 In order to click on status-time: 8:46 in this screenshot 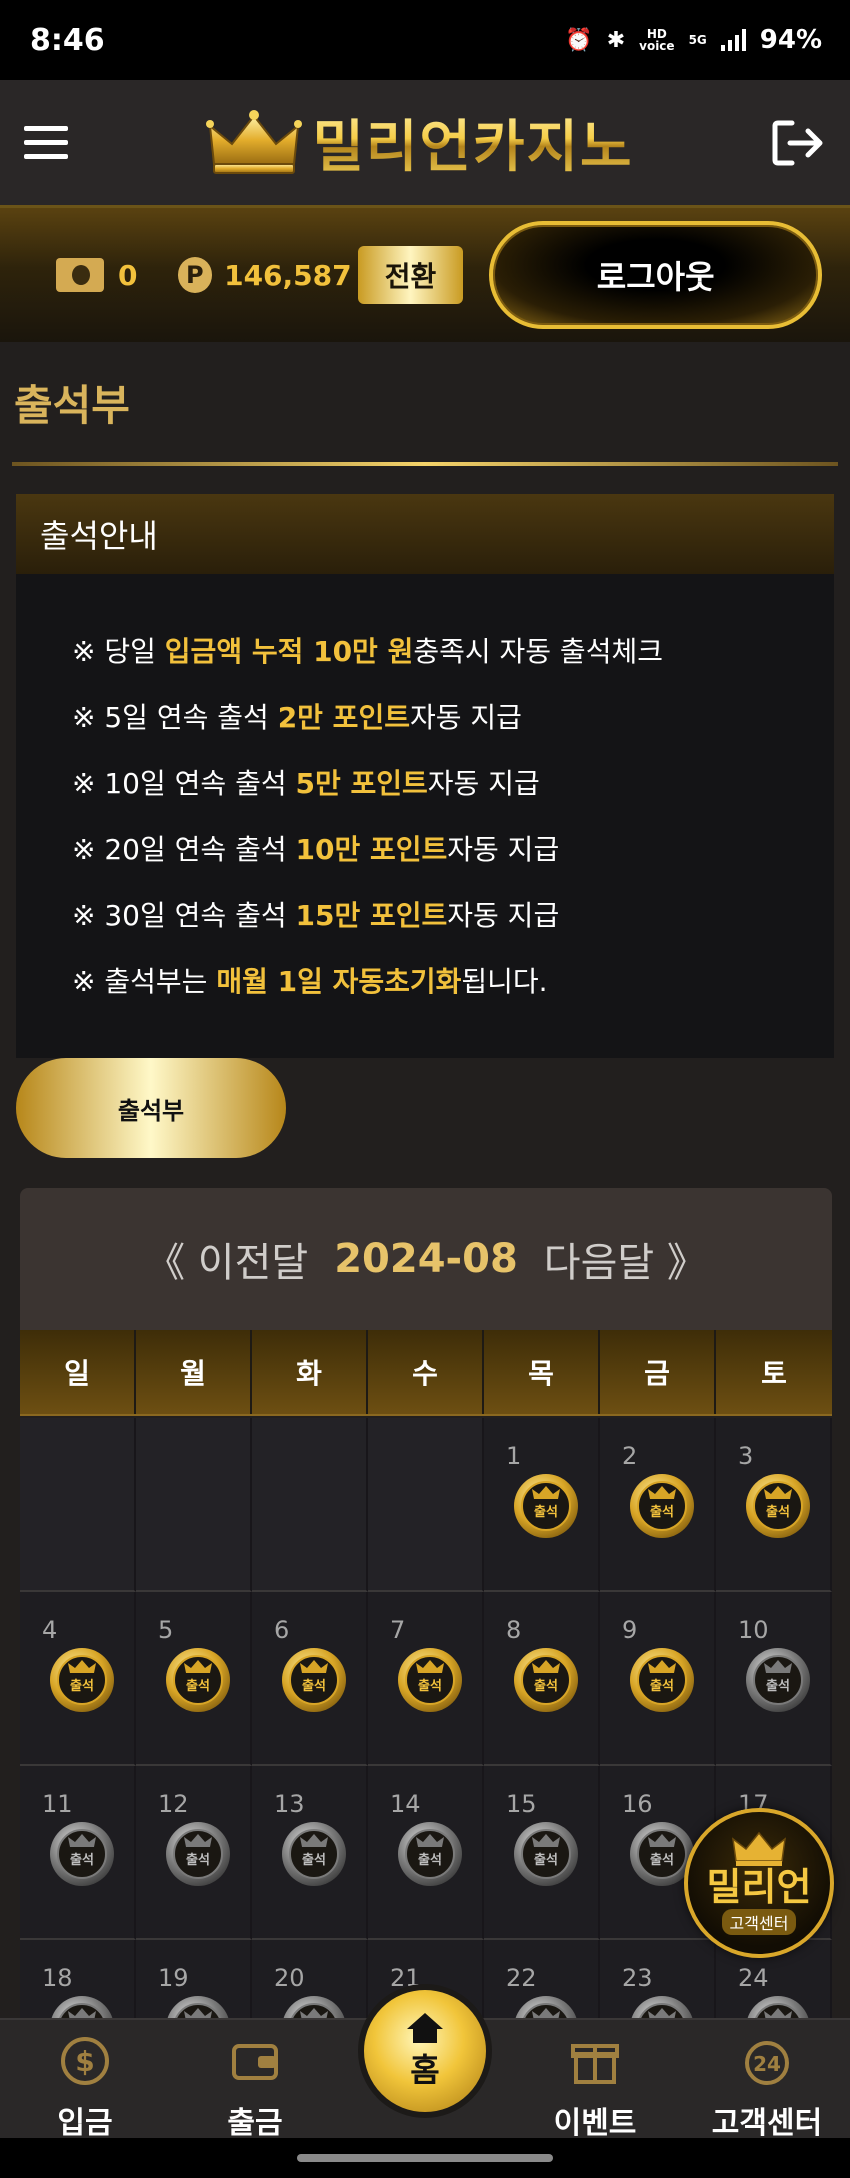, I will do `click(67, 40)`.